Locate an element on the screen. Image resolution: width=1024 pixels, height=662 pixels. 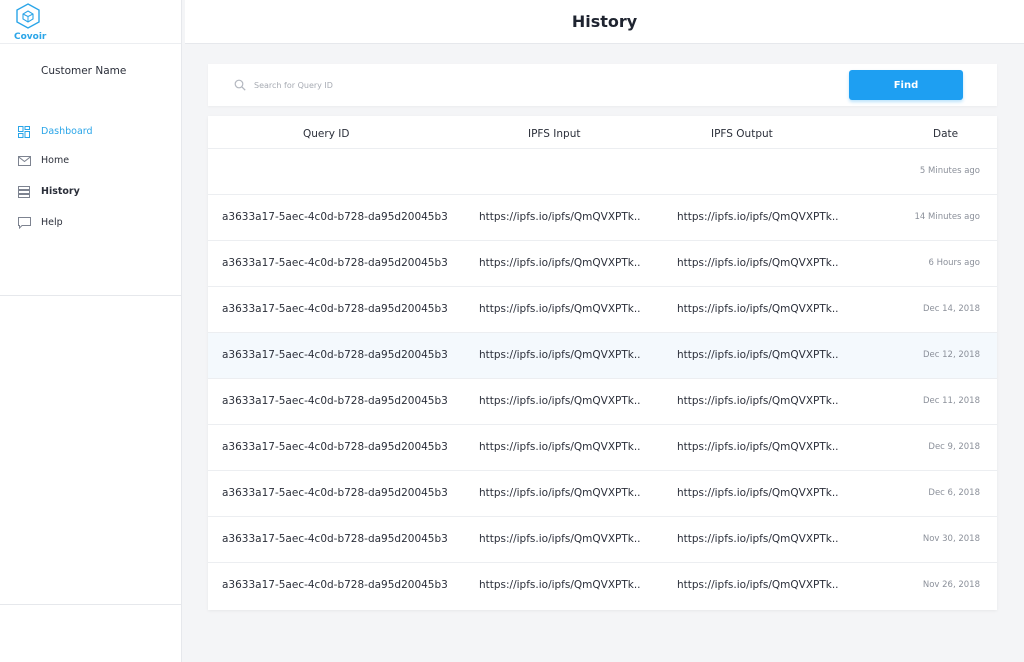
page-title: History is located at coordinates (604, 21).